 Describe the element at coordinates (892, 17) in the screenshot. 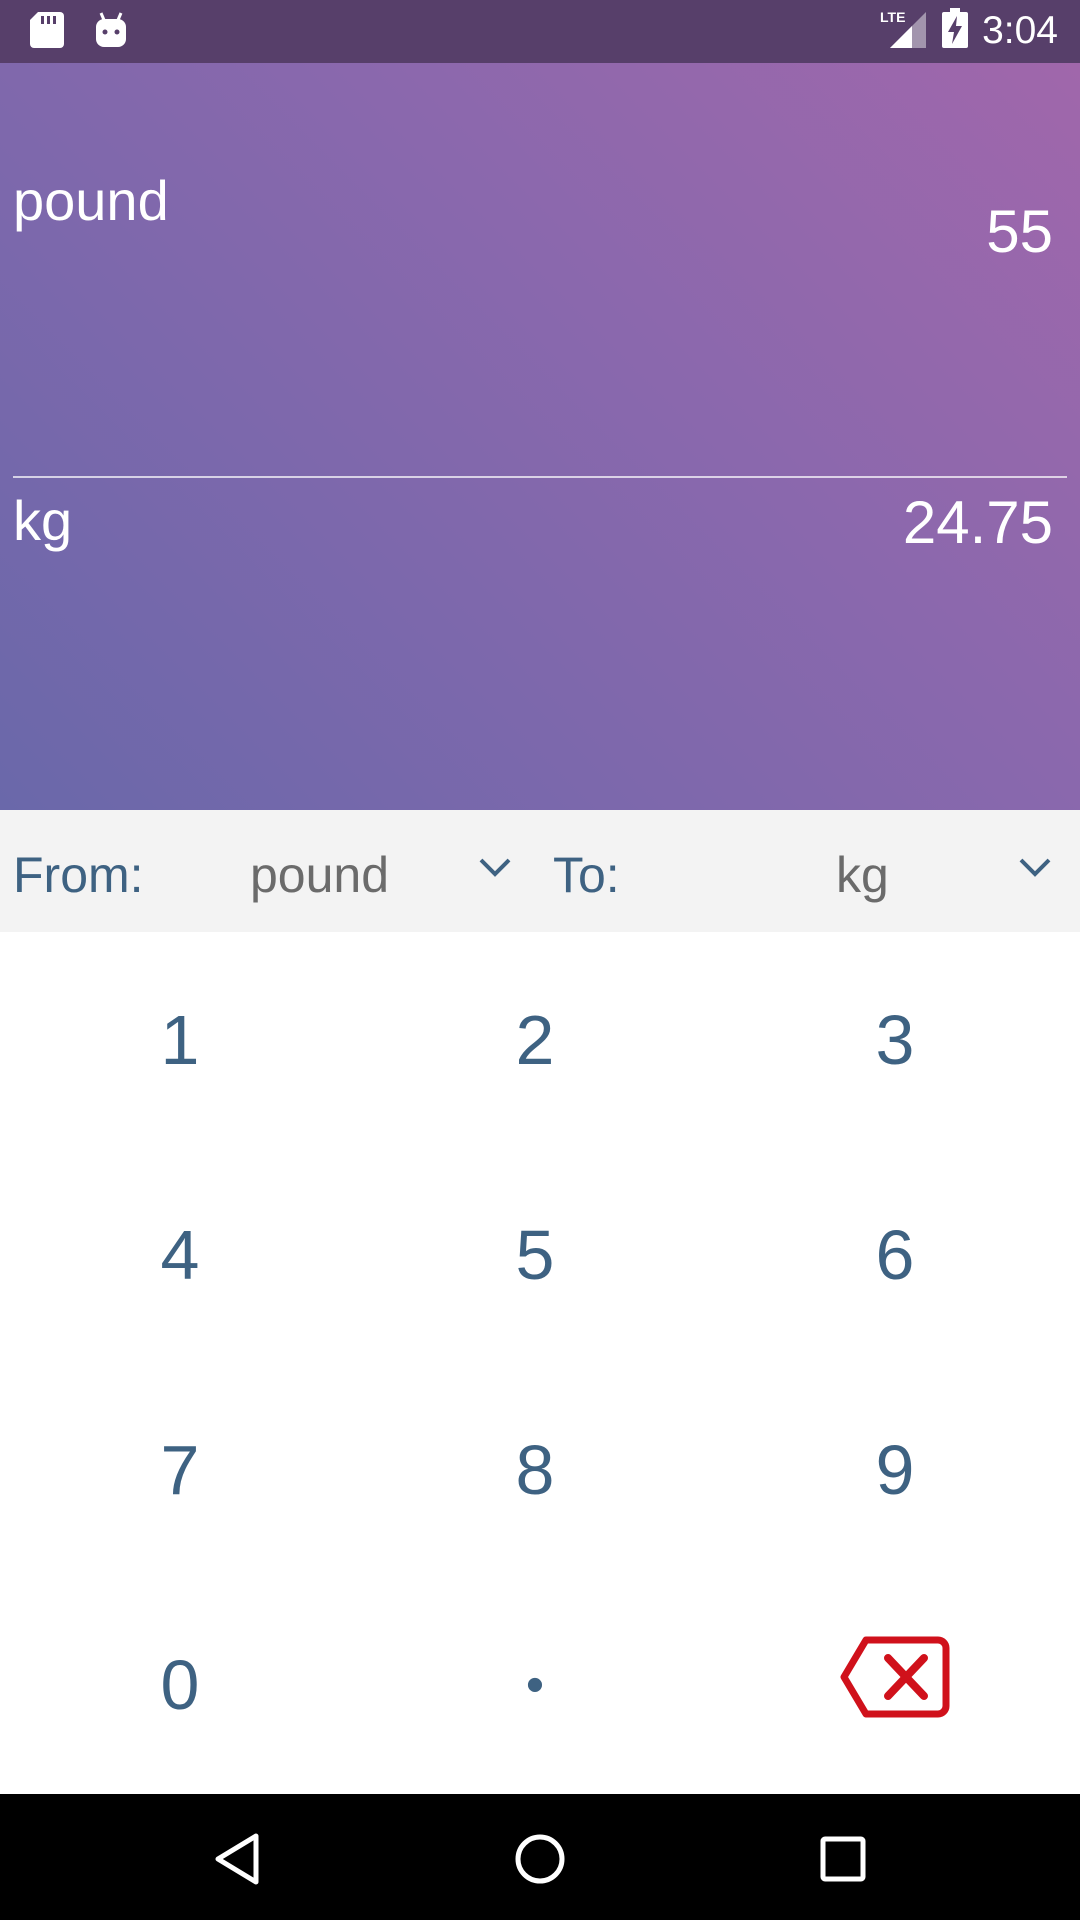

I see `svg-text: LTE` at that location.